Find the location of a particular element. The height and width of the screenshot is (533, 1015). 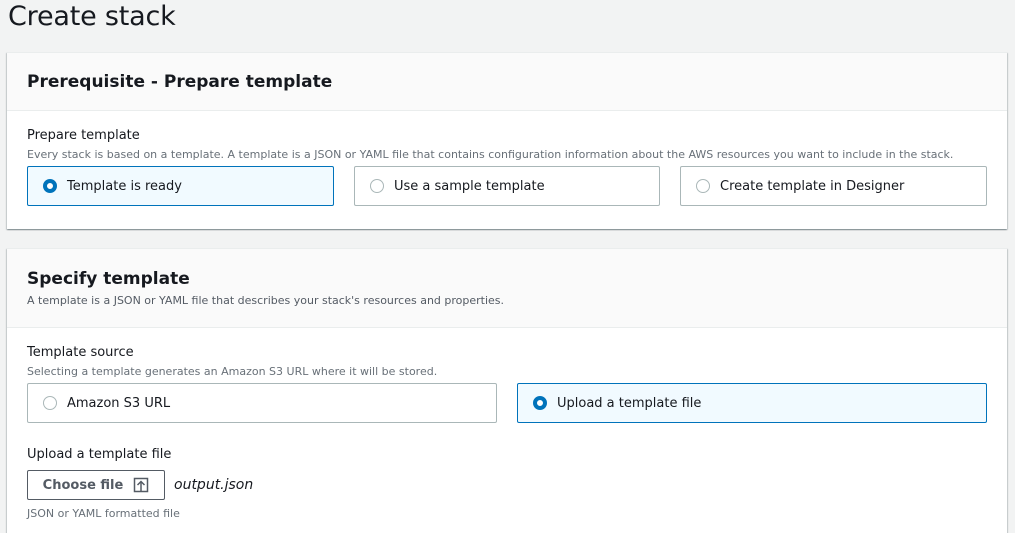

option-sample-template: Use a sample template is located at coordinates (507, 186).